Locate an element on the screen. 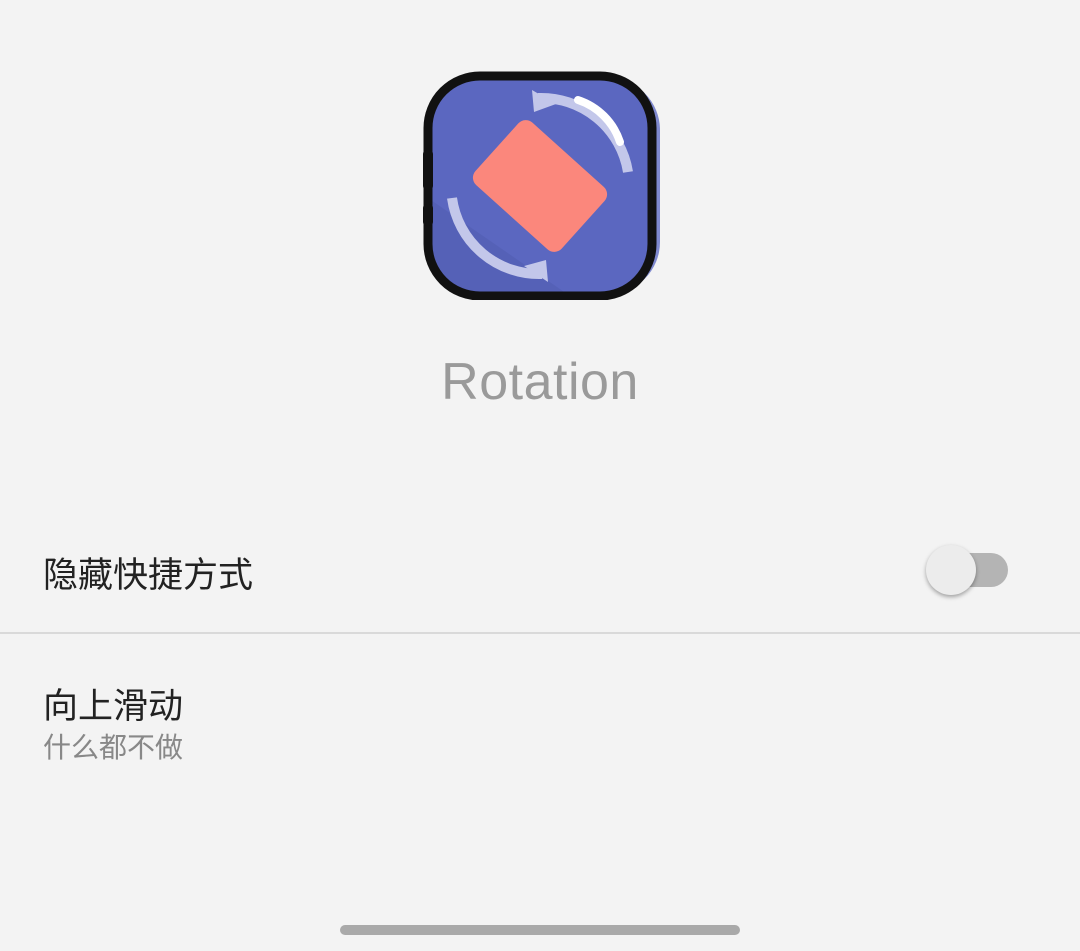  toggle-thumb is located at coordinates (951, 570).